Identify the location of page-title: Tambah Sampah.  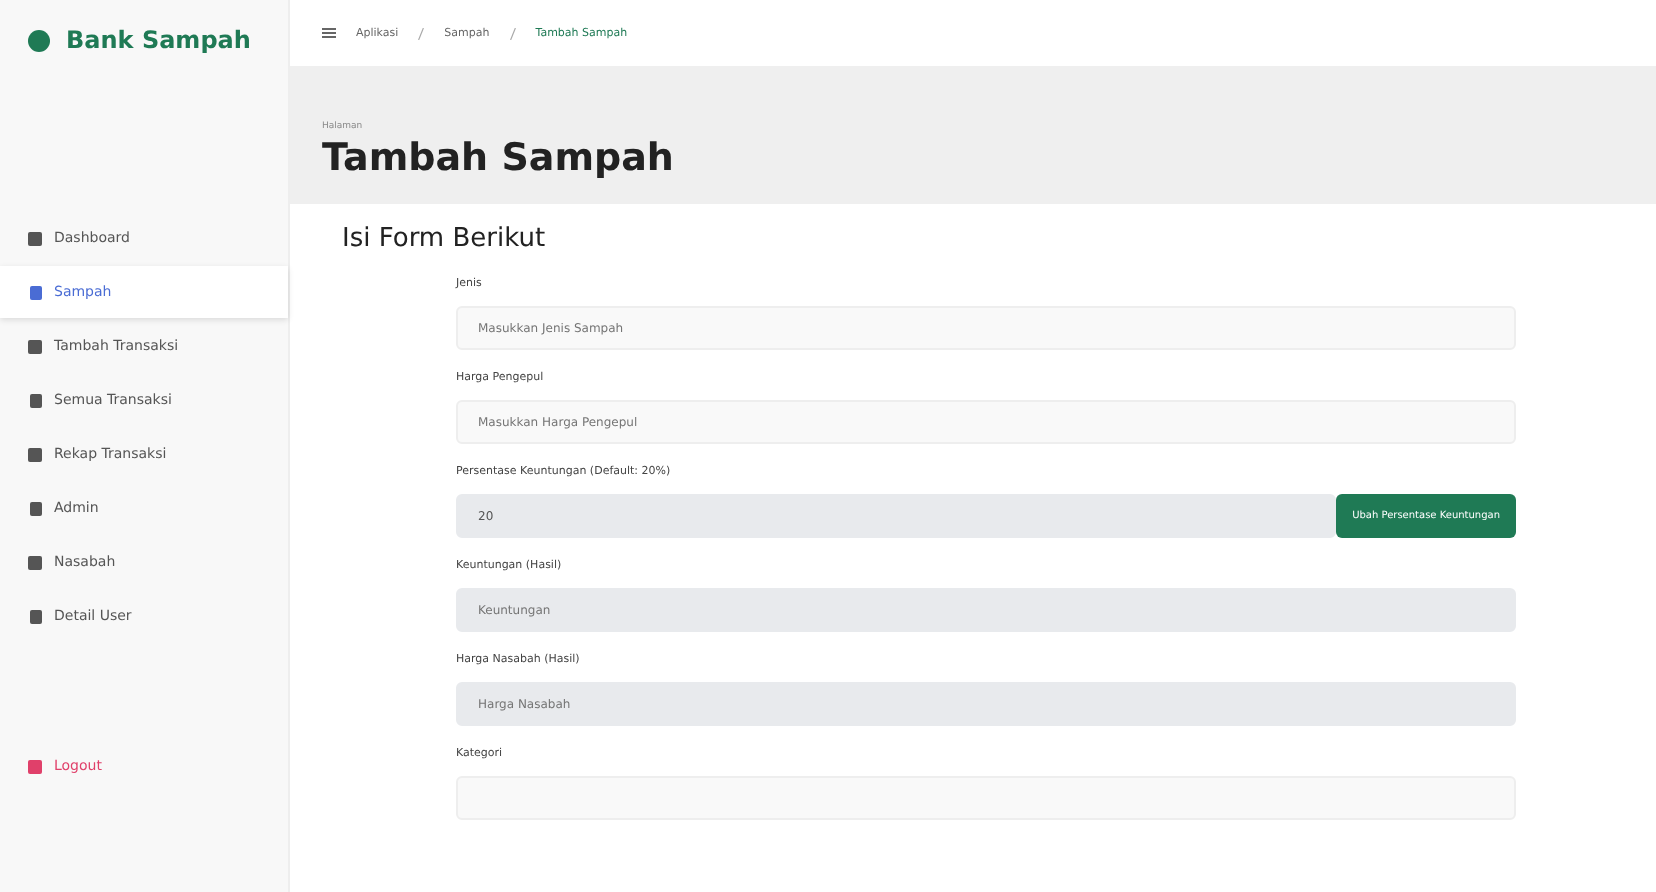
(499, 158).